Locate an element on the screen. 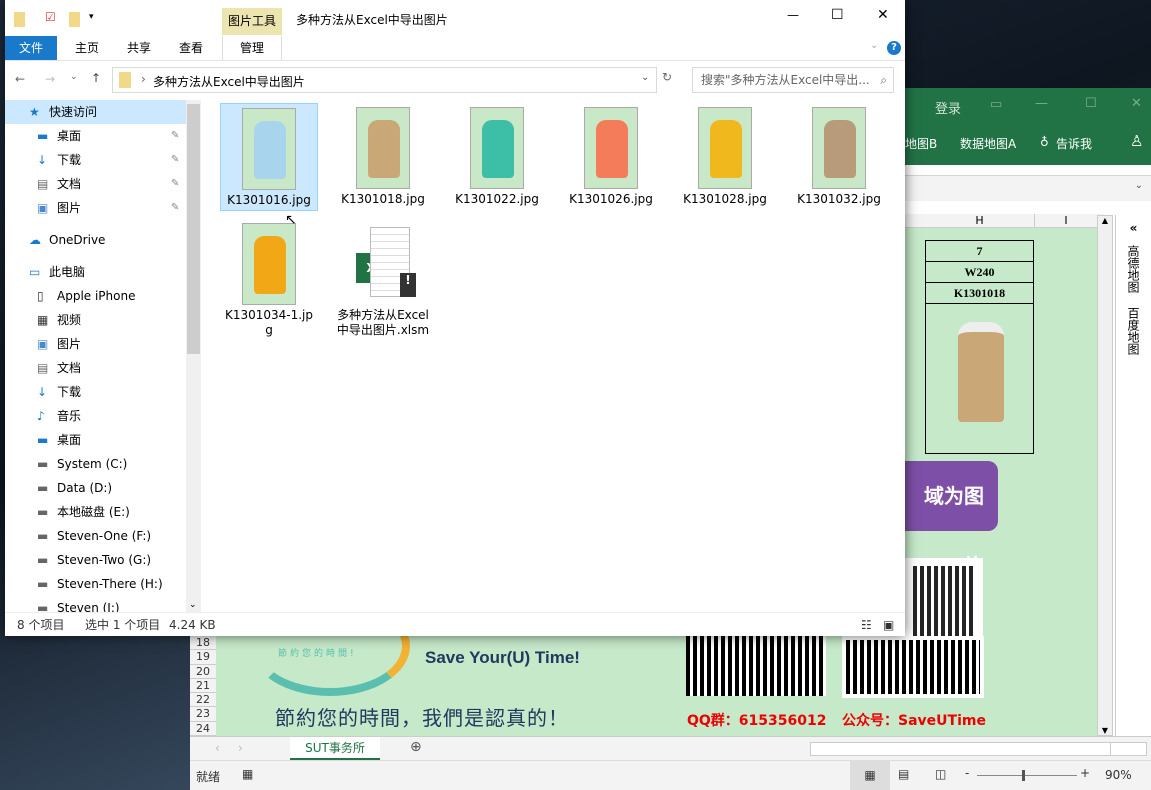  horizontal-scrollbar is located at coordinates (978, 749).